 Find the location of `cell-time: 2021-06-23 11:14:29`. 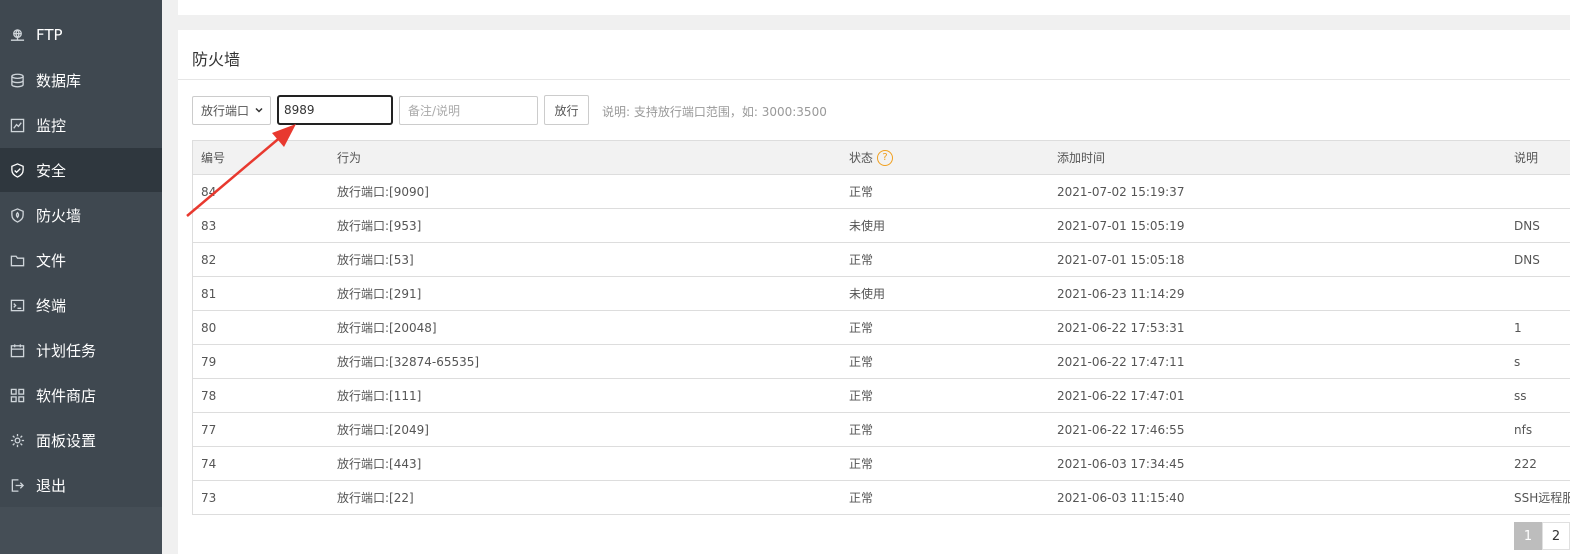

cell-time: 2021-06-23 11:14:29 is located at coordinates (1121, 294).